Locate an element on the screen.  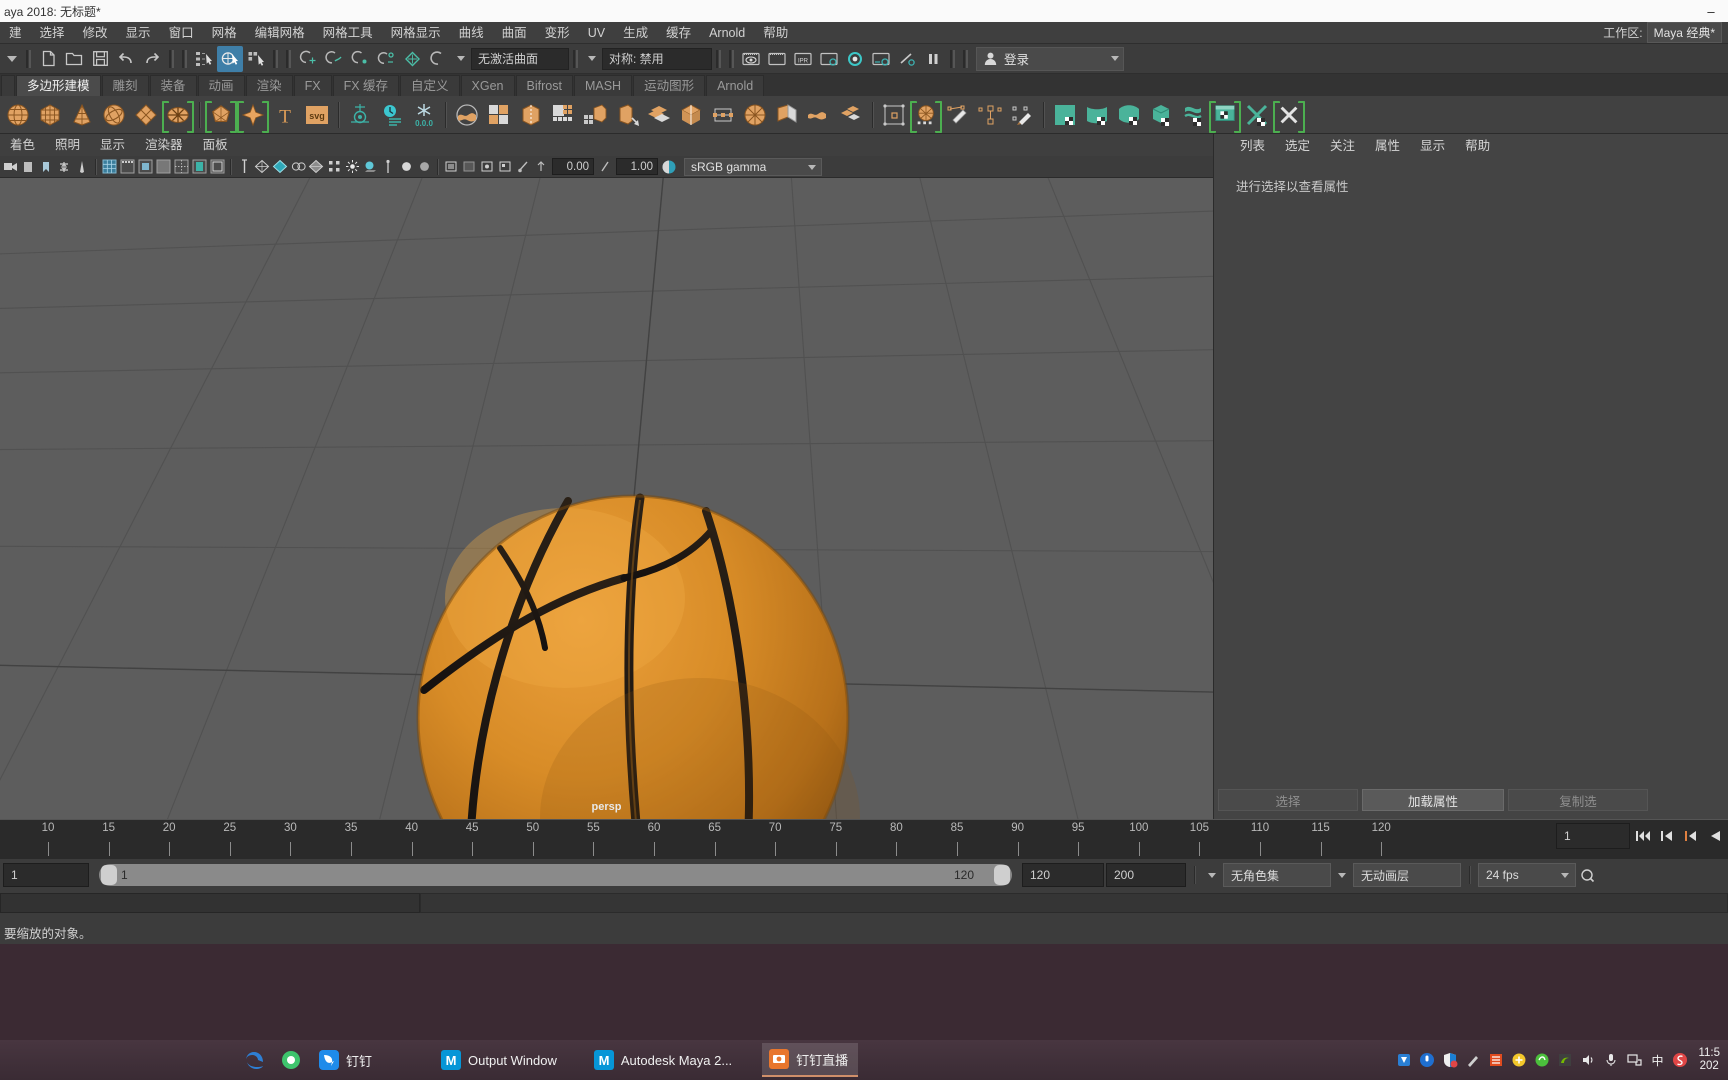
color-space-dropdown: sRGB gamma is located at coordinates (753, 166).